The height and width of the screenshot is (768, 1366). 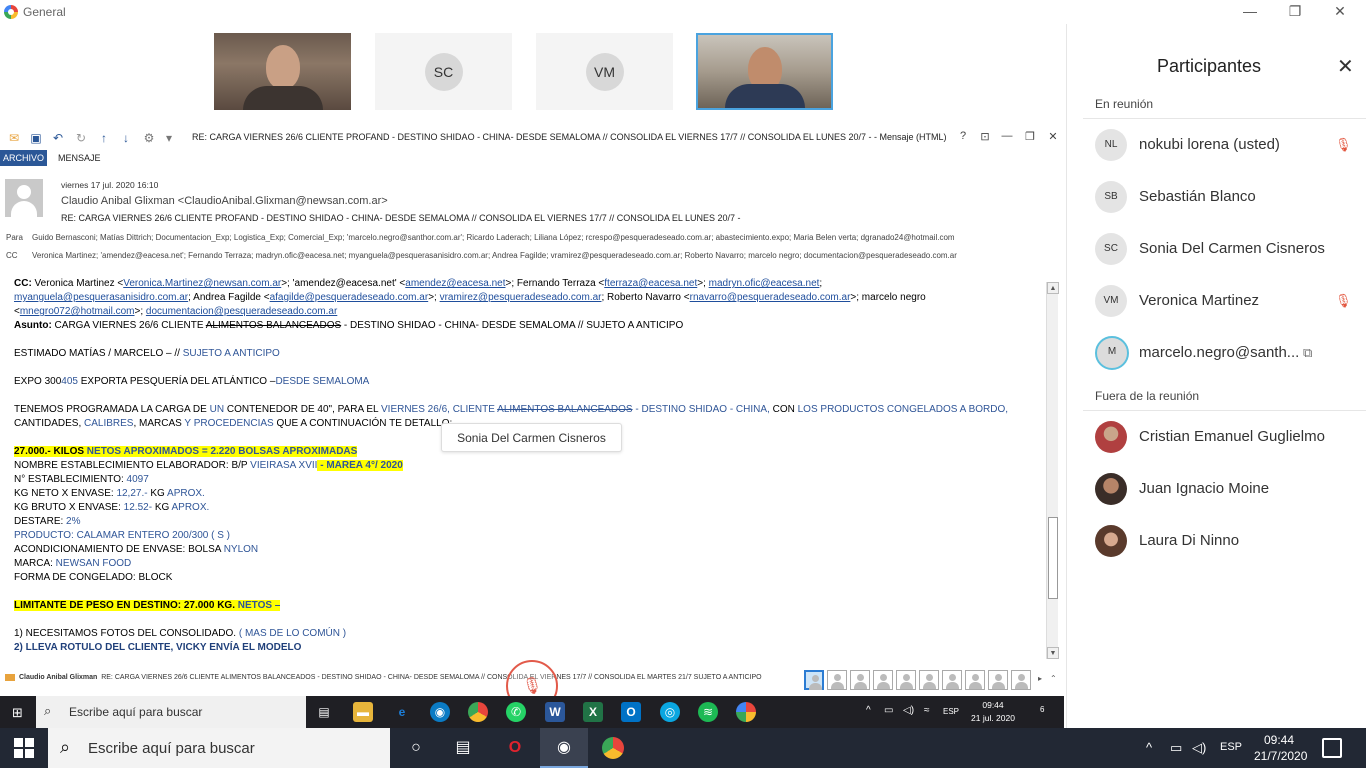 What do you see at coordinates (1053, 288) in the screenshot?
I see `scroll-up-icon: ▲` at bounding box center [1053, 288].